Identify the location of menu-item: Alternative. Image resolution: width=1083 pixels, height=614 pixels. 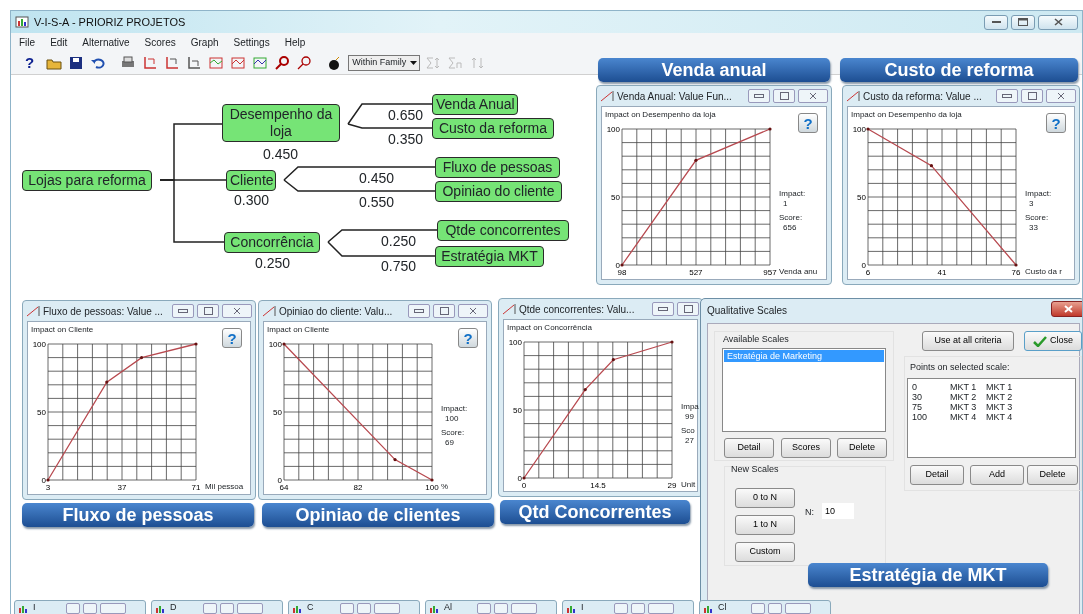
(106, 42).